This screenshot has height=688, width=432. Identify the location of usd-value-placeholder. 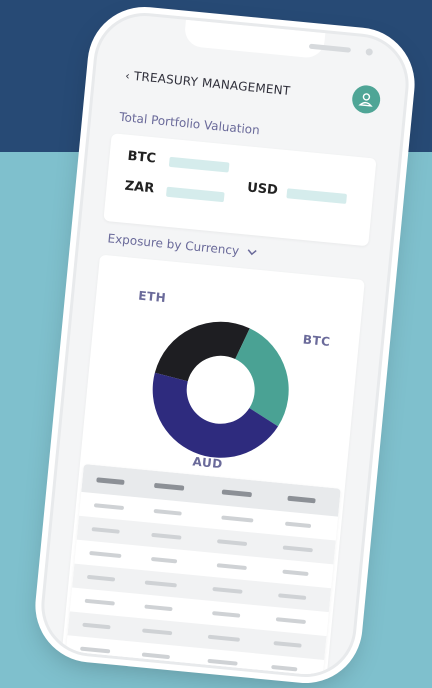
(317, 196).